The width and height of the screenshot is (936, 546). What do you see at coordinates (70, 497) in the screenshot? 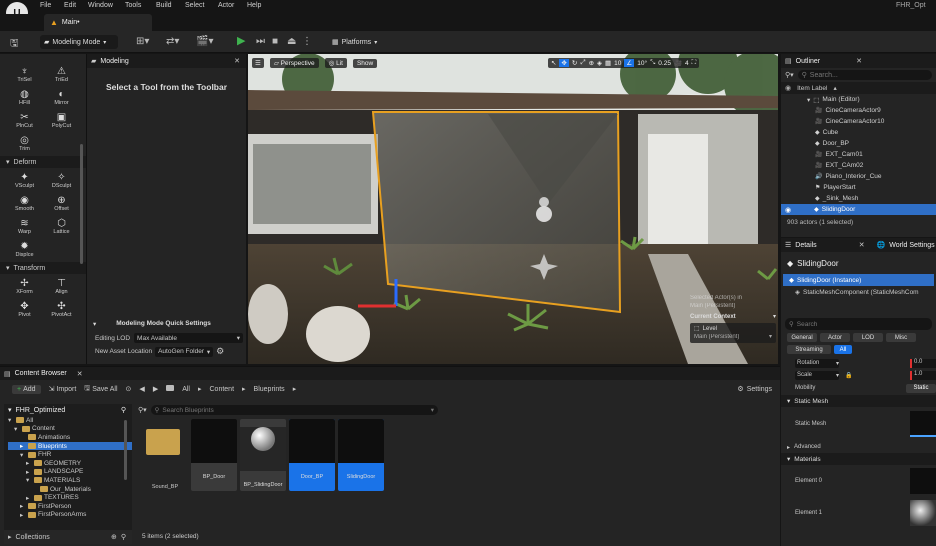
I see `folder-tree-item: ▸ TEXTURES` at bounding box center [70, 497].